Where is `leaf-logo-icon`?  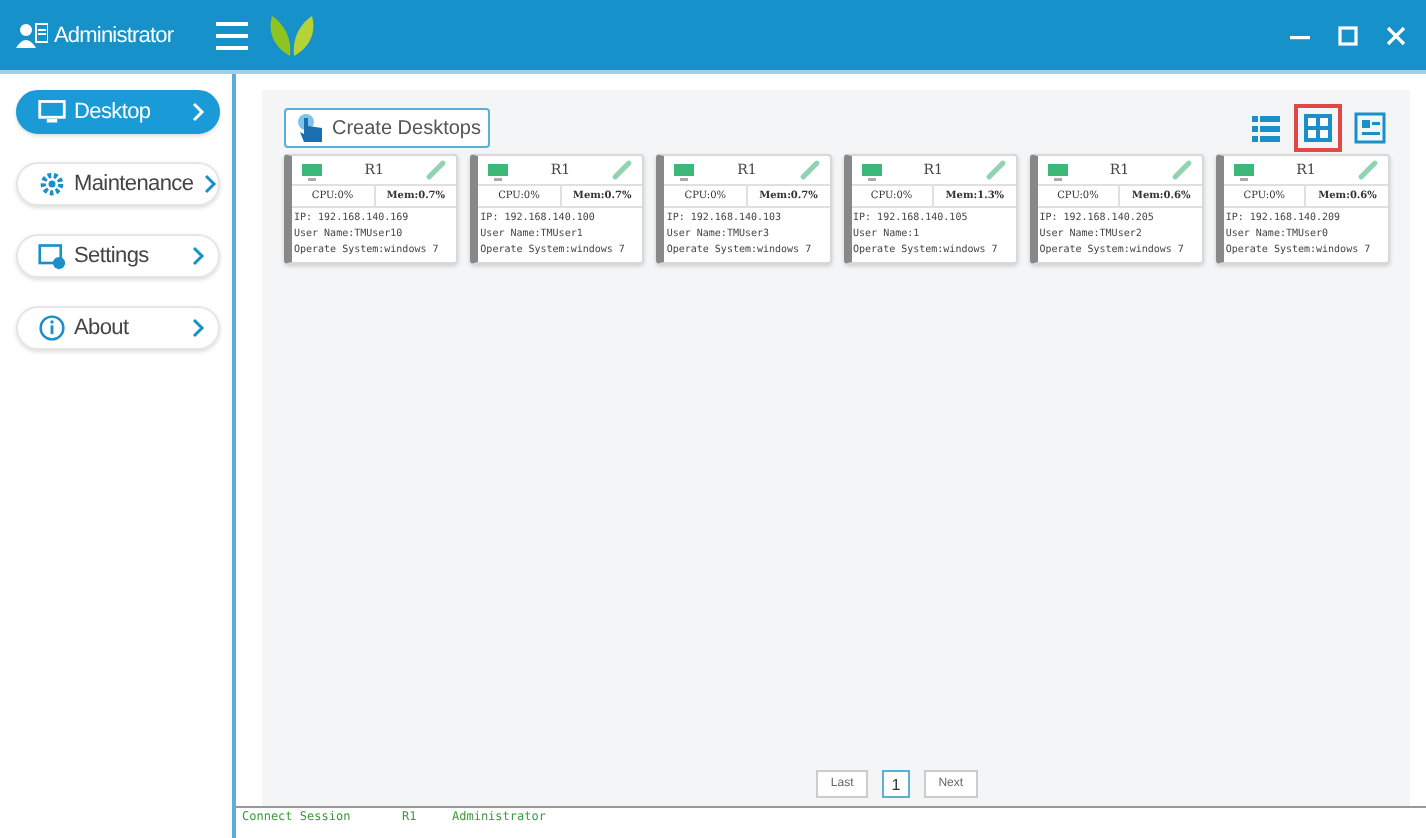 leaf-logo-icon is located at coordinates (292, 35).